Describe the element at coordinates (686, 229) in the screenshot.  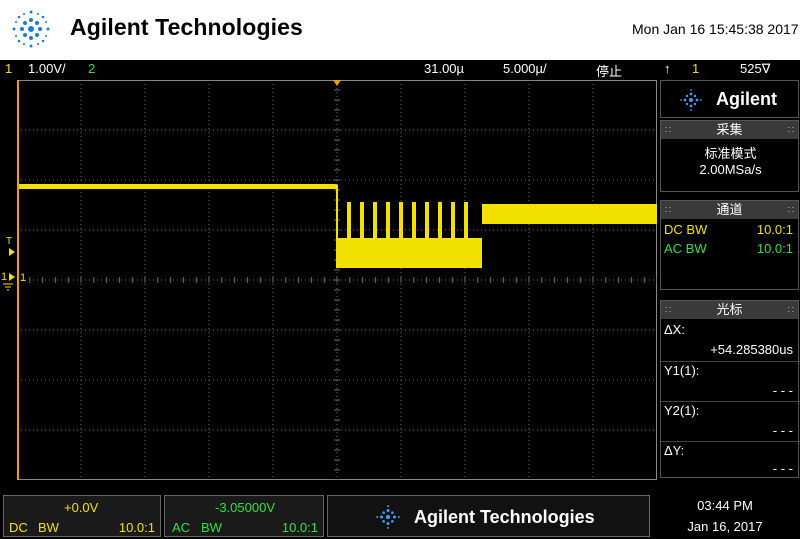
I see `ch1-coupling: DC BW` at that location.